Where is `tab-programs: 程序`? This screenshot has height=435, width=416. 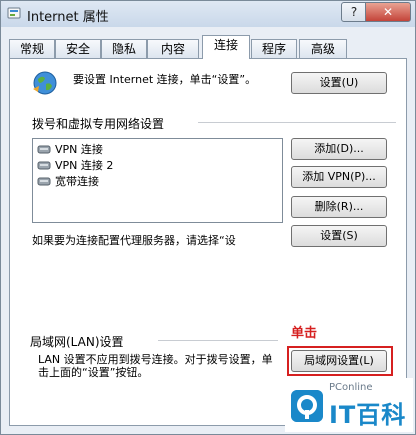 tab-programs: 程序 is located at coordinates (274, 48).